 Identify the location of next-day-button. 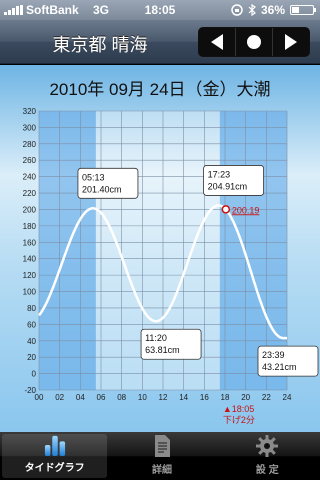
(291, 42).